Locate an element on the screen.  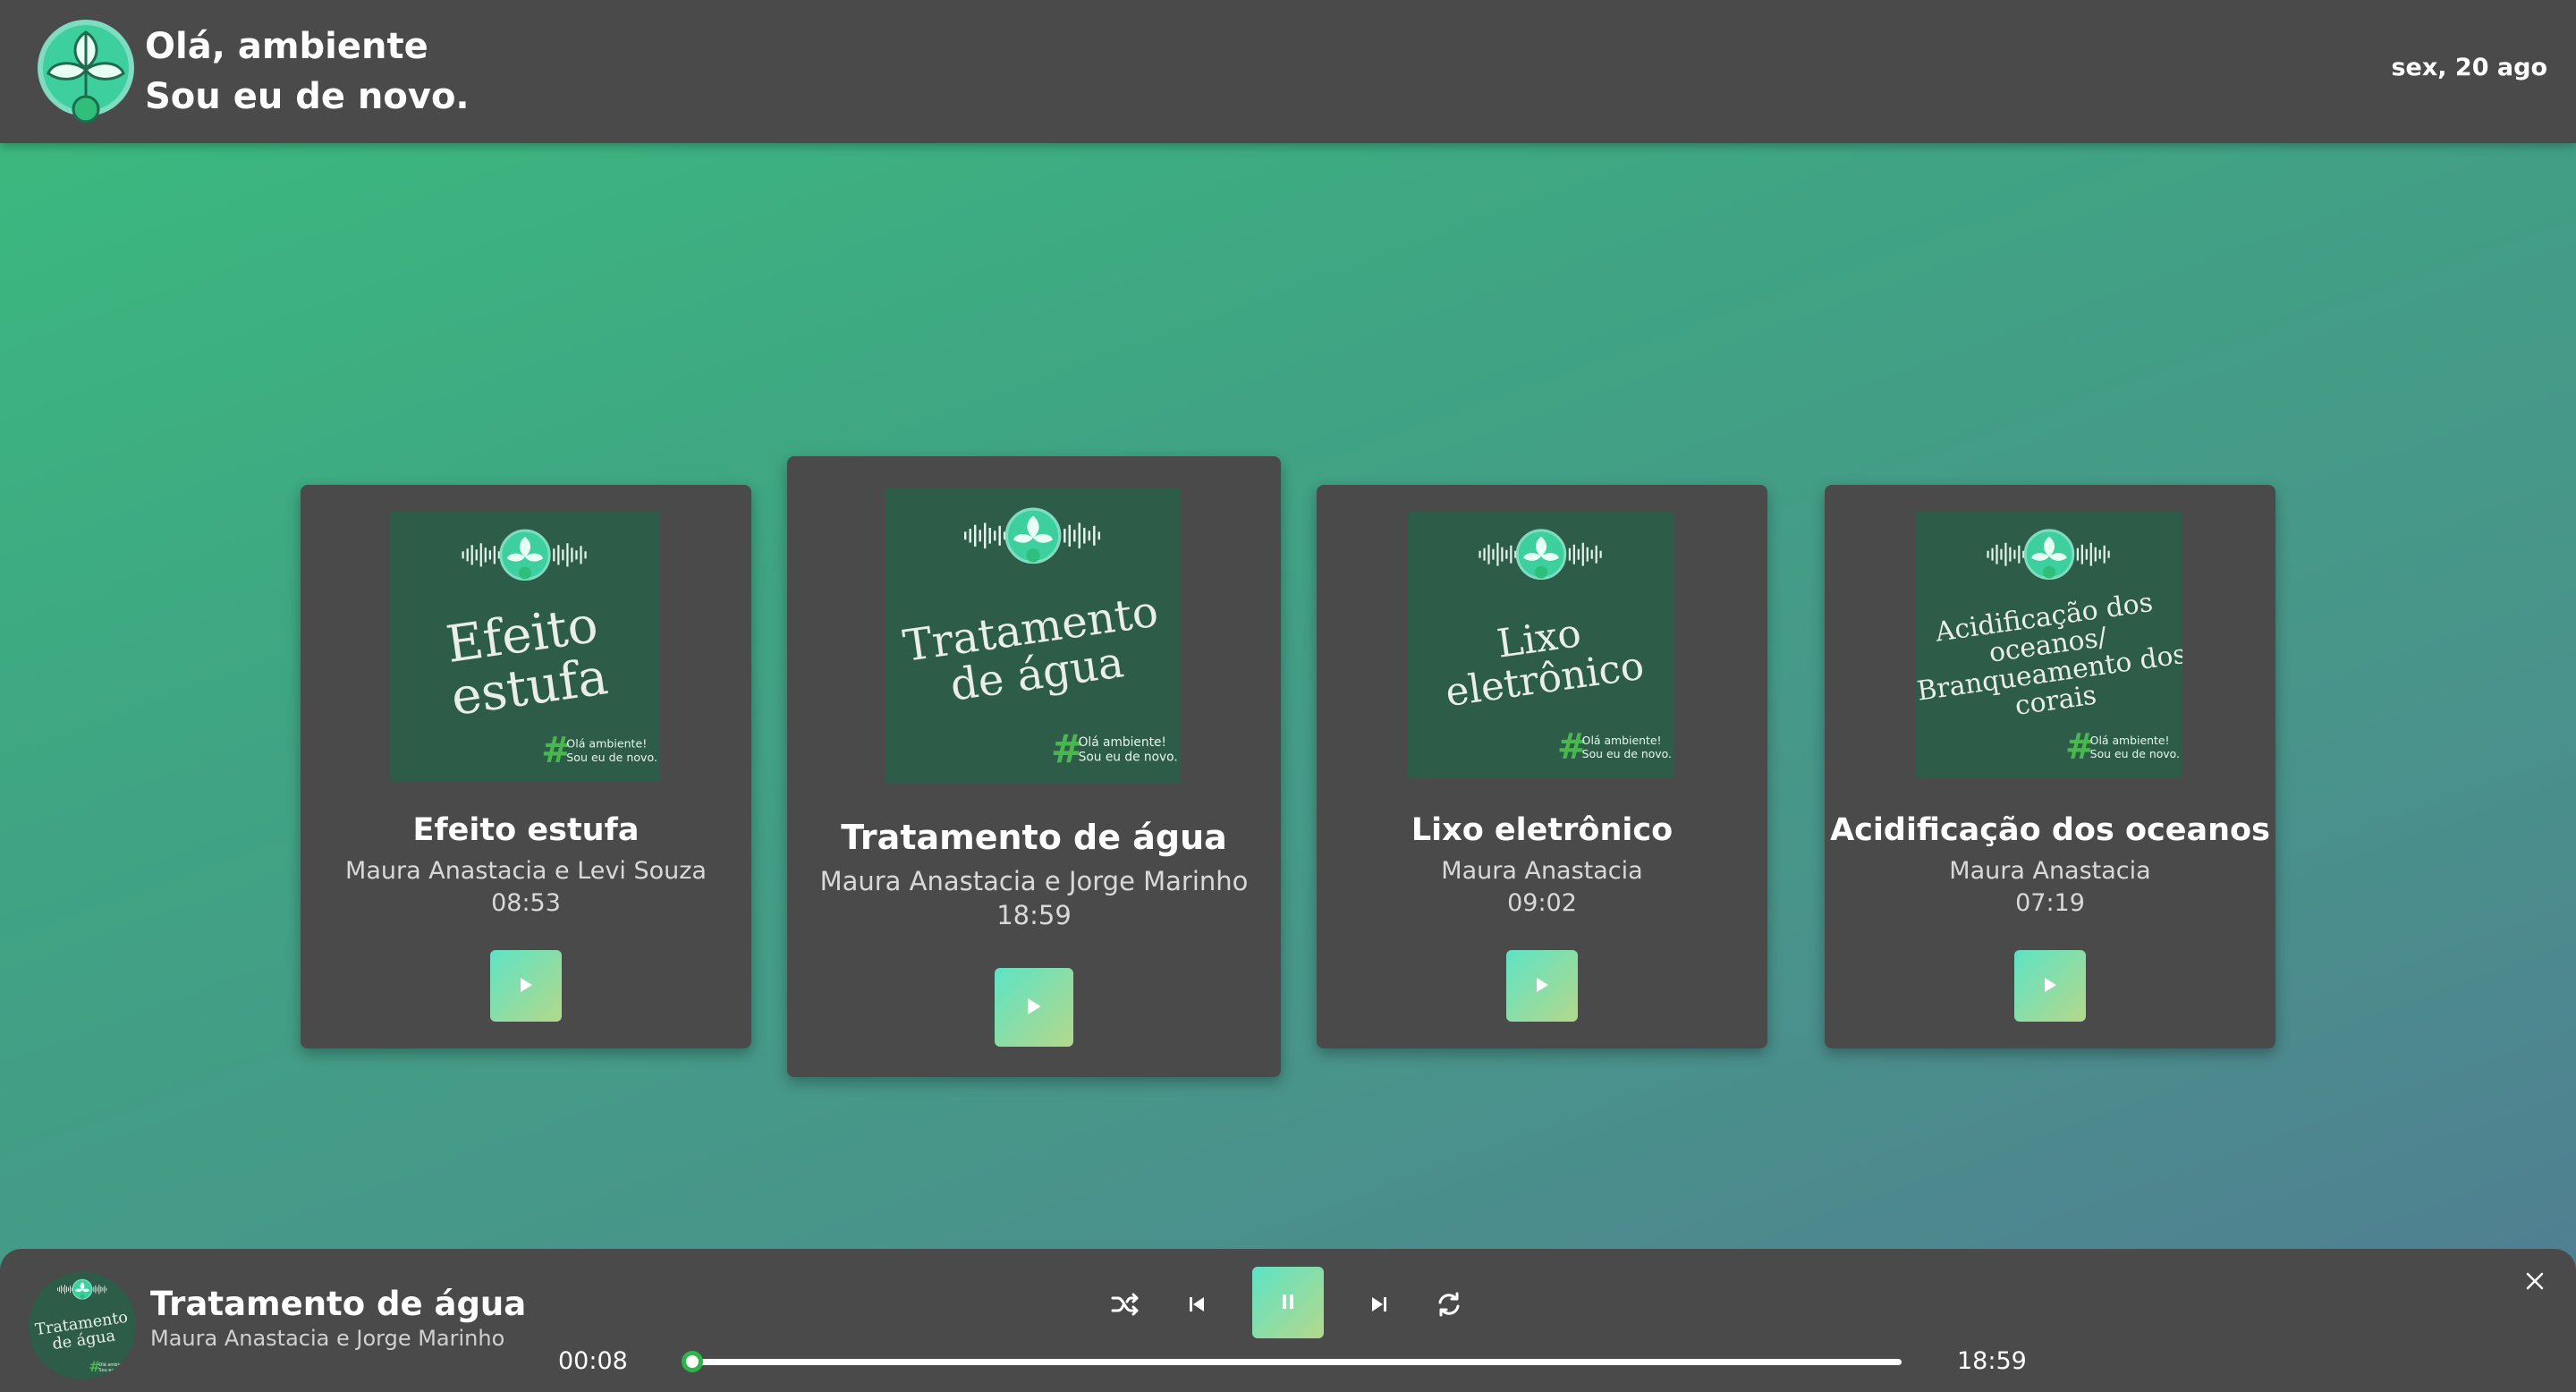
brand-title: Olá, ambiente Sou eu de novo. is located at coordinates (307, 71).